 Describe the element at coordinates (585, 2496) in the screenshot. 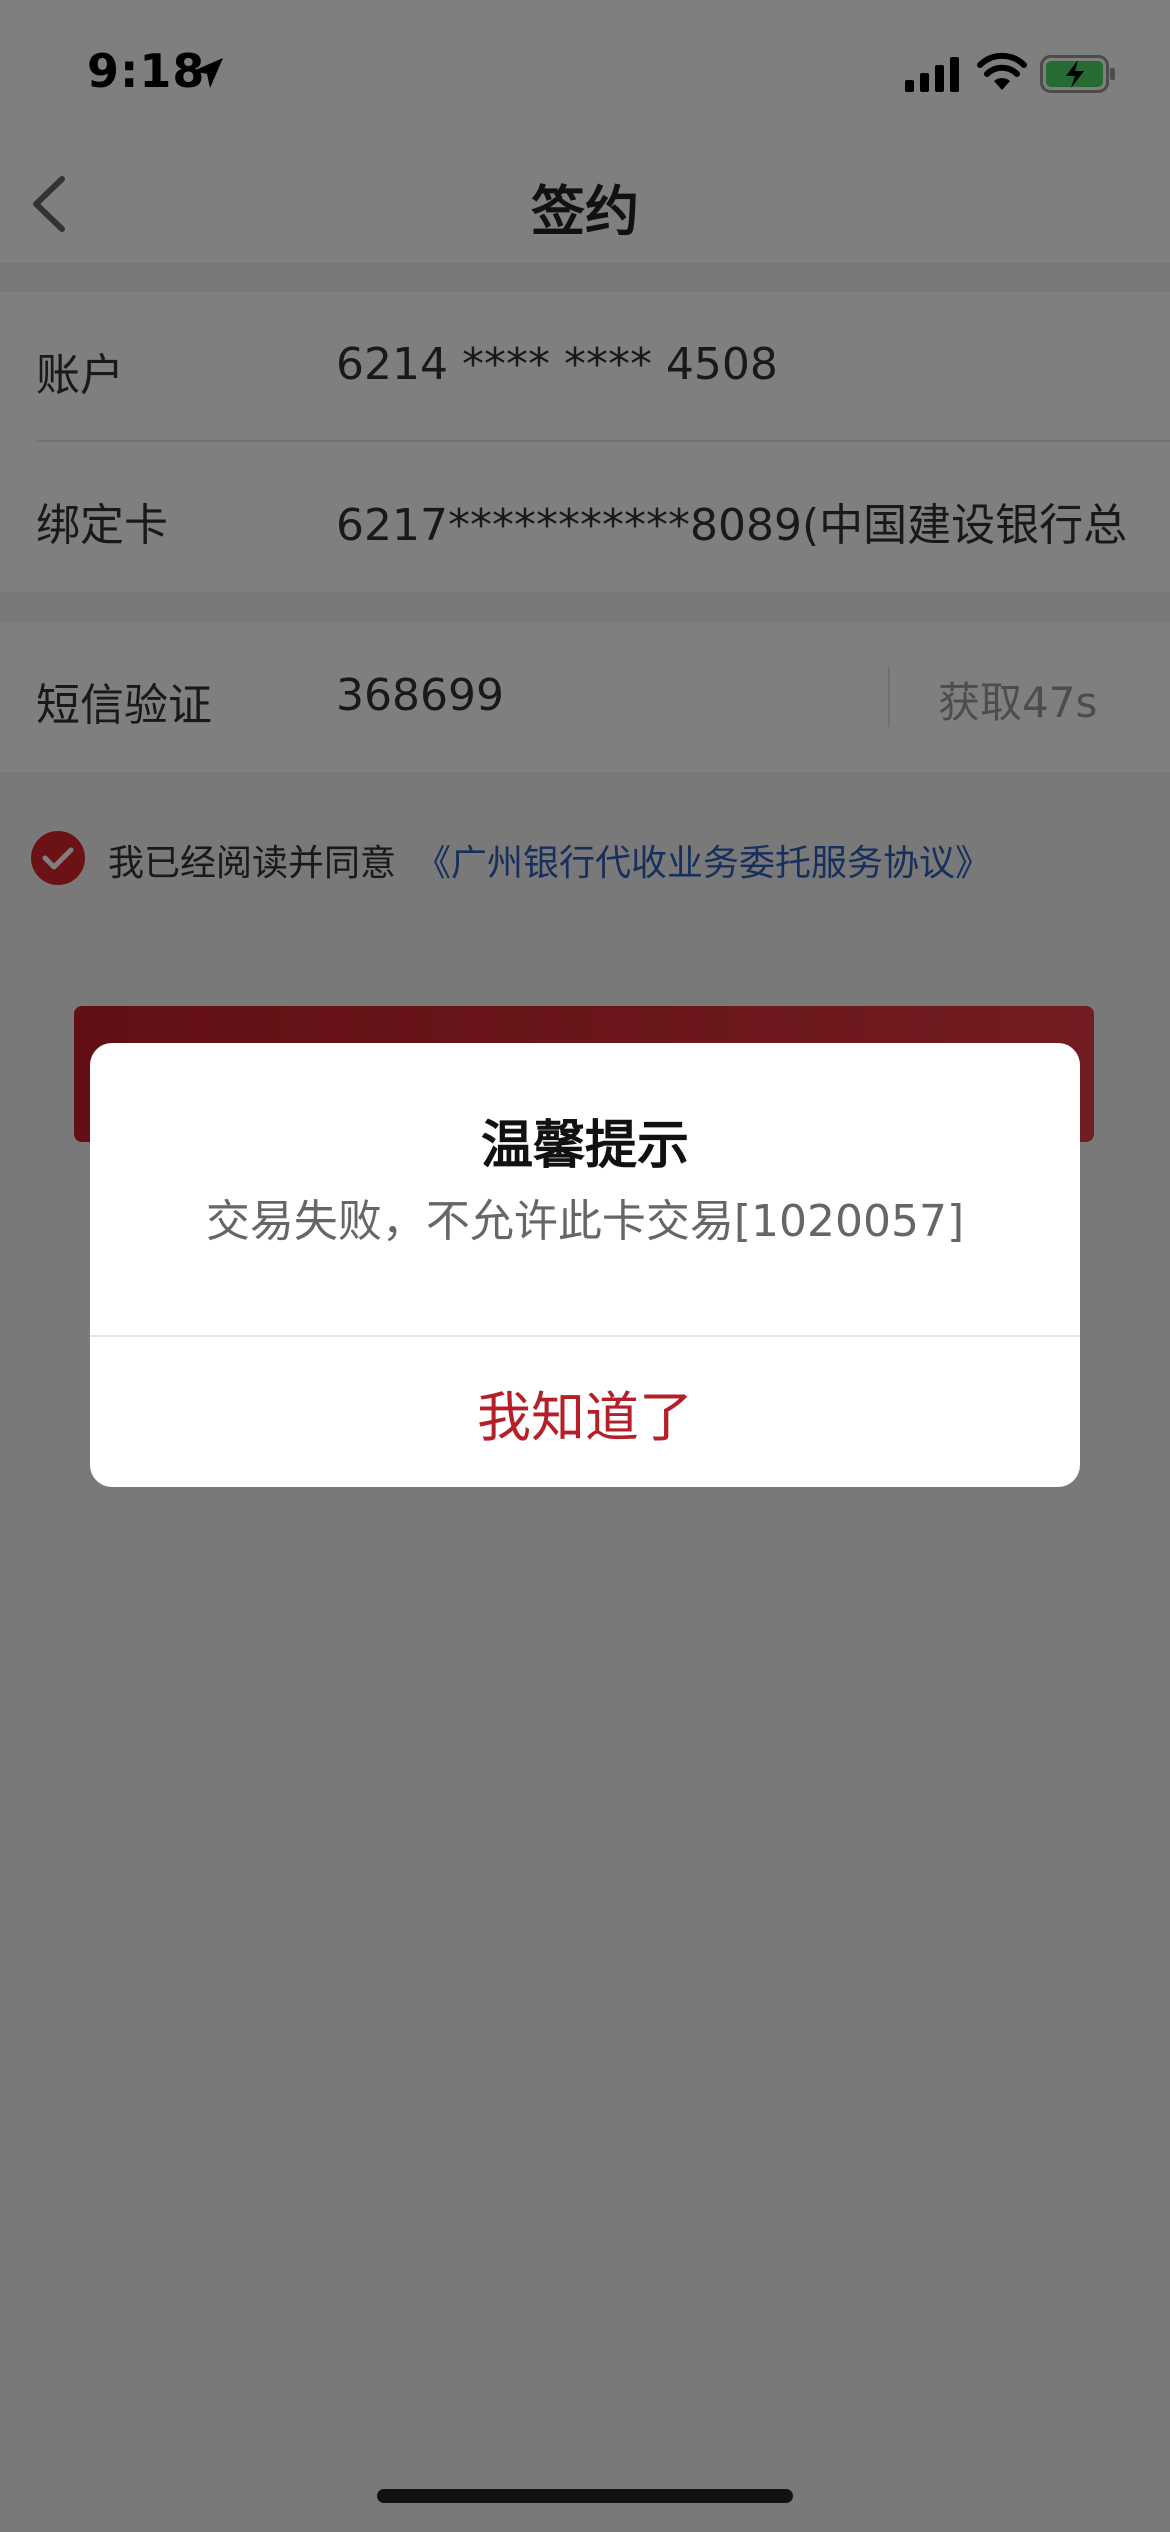

I see `home-indicator` at that location.